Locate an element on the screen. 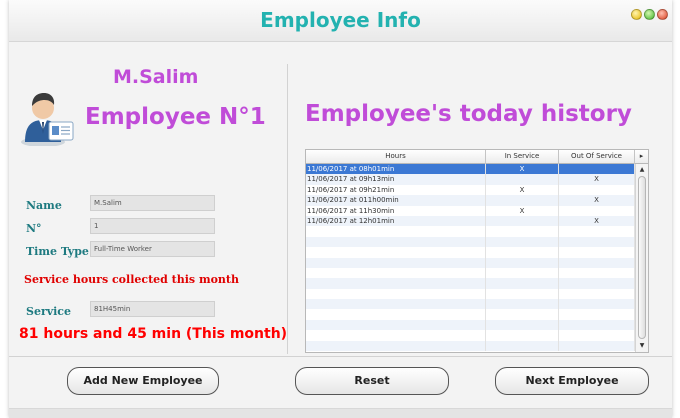 The image size is (680, 418). cell-hours: 11/06/2017 at 011h00min is located at coordinates (396, 200).